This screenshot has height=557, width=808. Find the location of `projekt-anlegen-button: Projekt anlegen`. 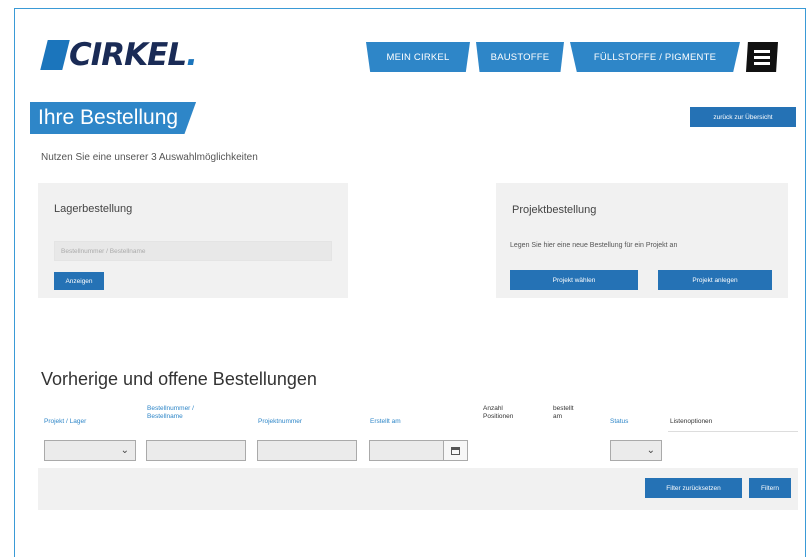

projekt-anlegen-button: Projekt anlegen is located at coordinates (715, 280).